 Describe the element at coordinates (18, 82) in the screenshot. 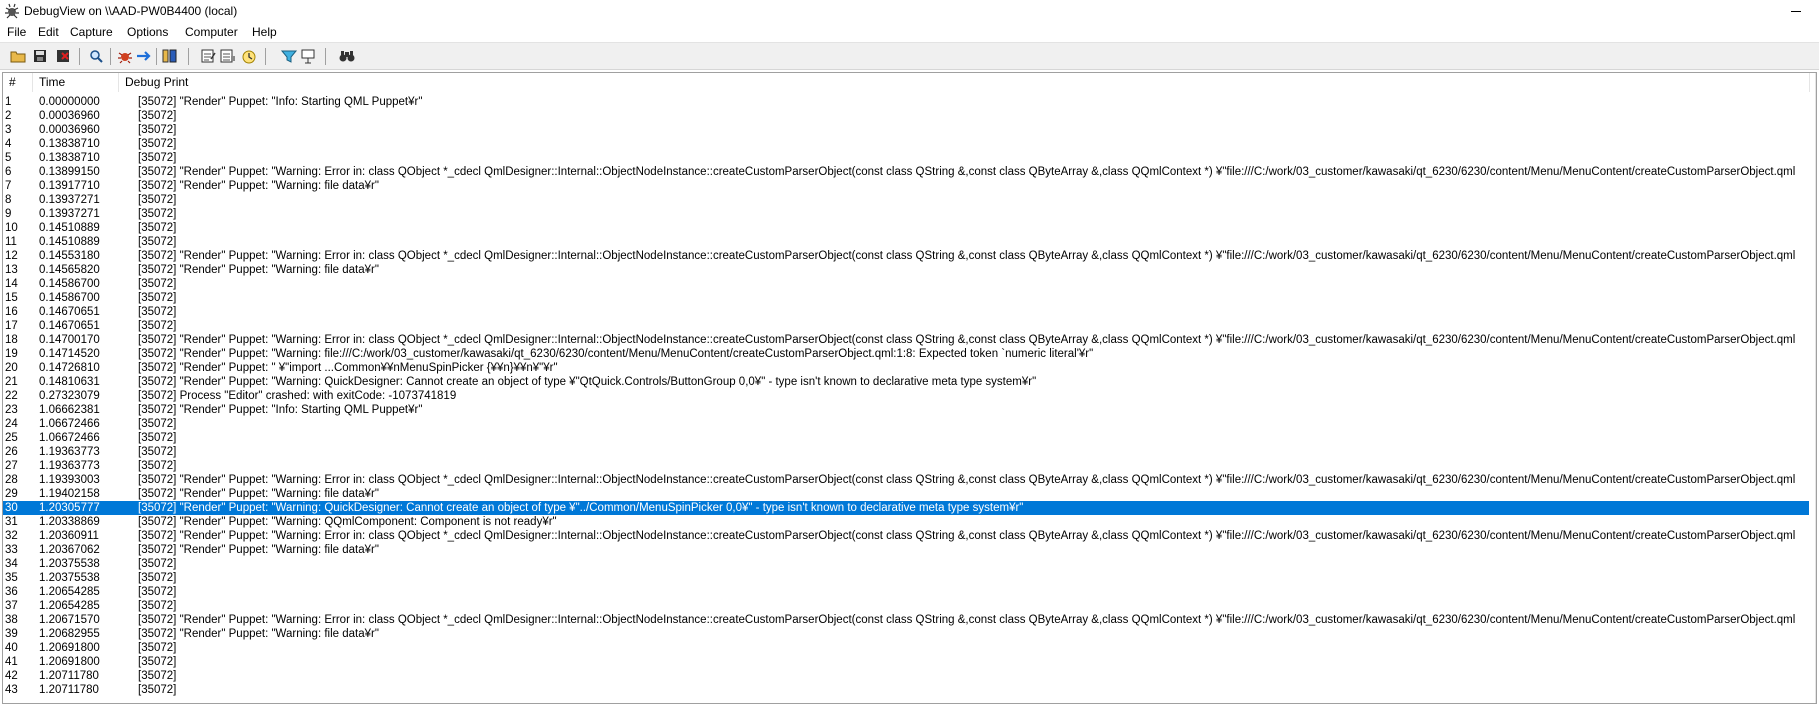

I see `column-header-number: #` at that location.